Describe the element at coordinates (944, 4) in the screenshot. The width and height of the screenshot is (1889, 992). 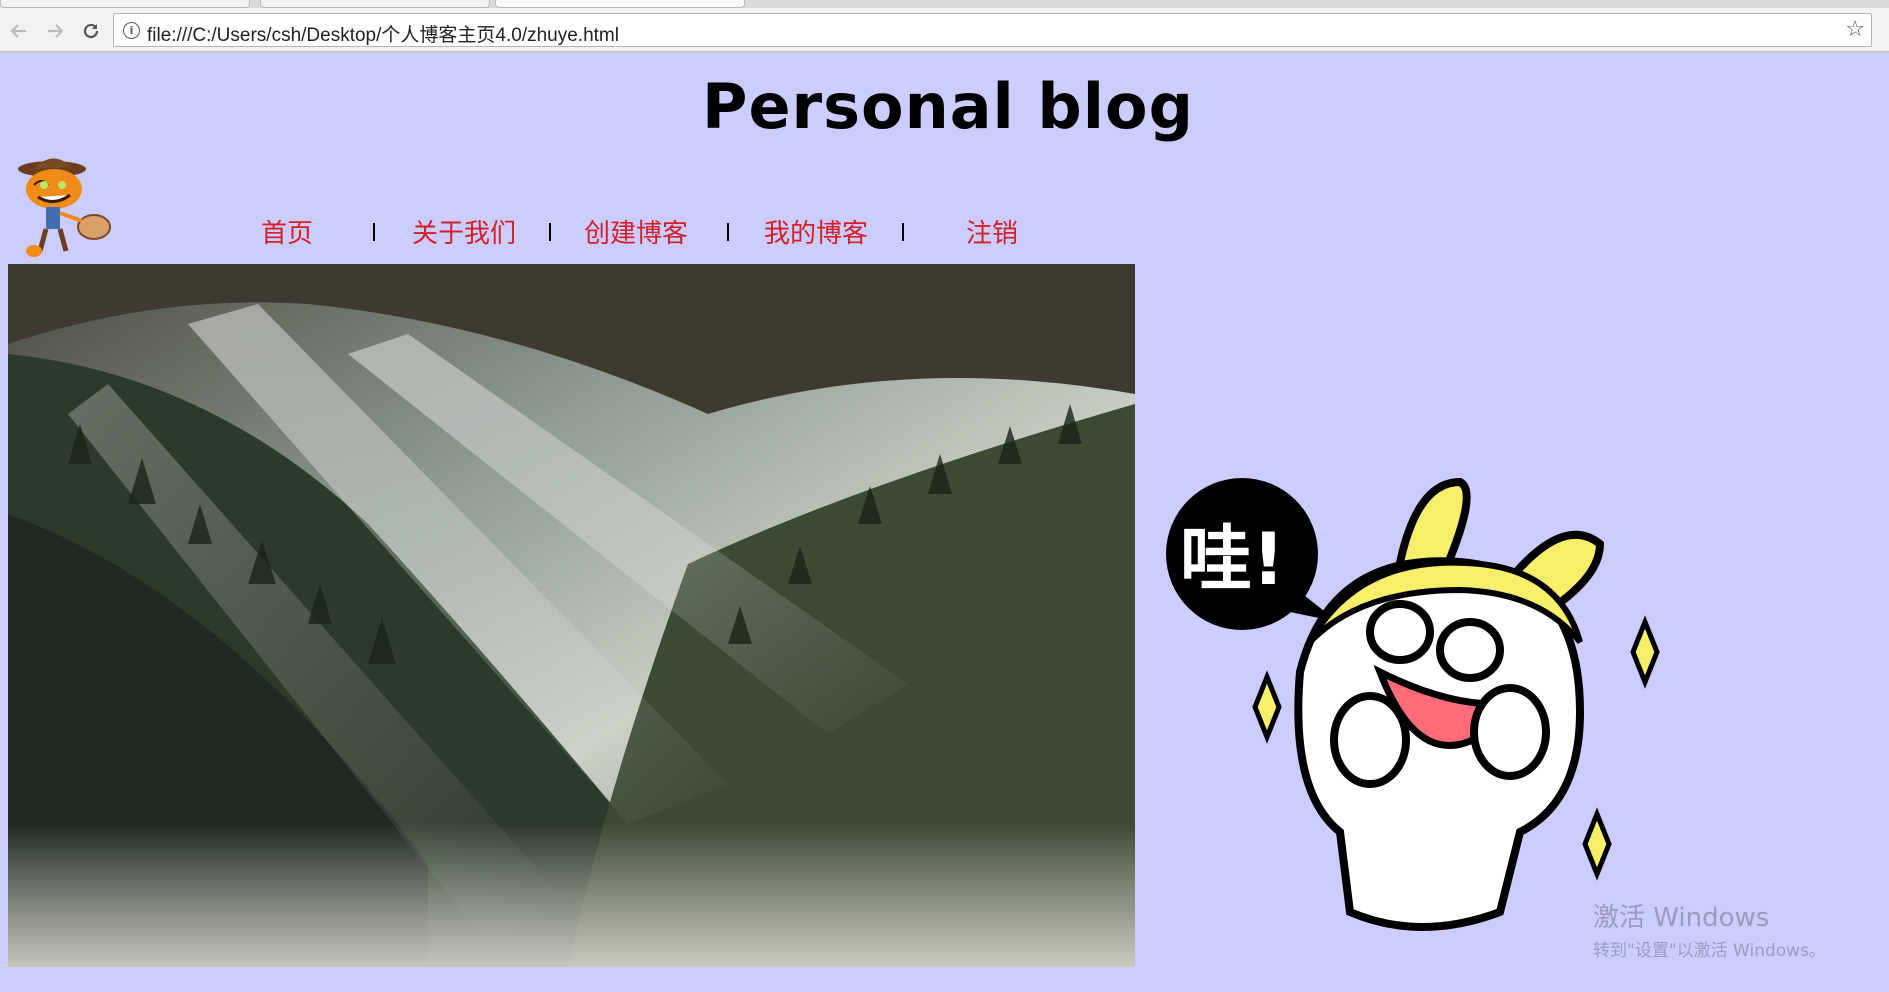
I see `tab-strip` at that location.